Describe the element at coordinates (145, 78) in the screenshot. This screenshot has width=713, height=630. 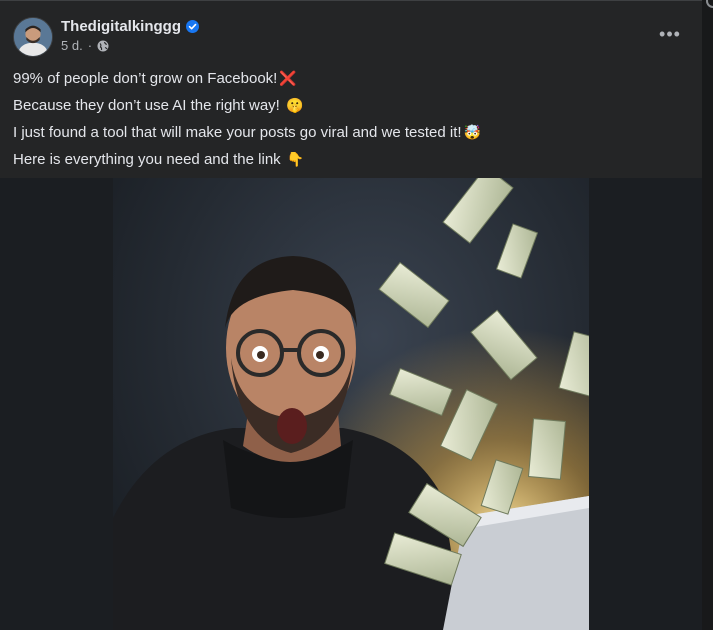
I see `caption-text: 99% of people don’t grow on Facebook!` at that location.